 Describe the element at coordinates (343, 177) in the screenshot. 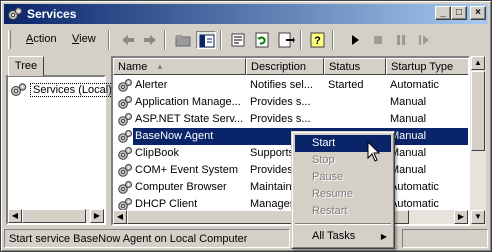

I see `context-menu-pause: Pause` at that location.